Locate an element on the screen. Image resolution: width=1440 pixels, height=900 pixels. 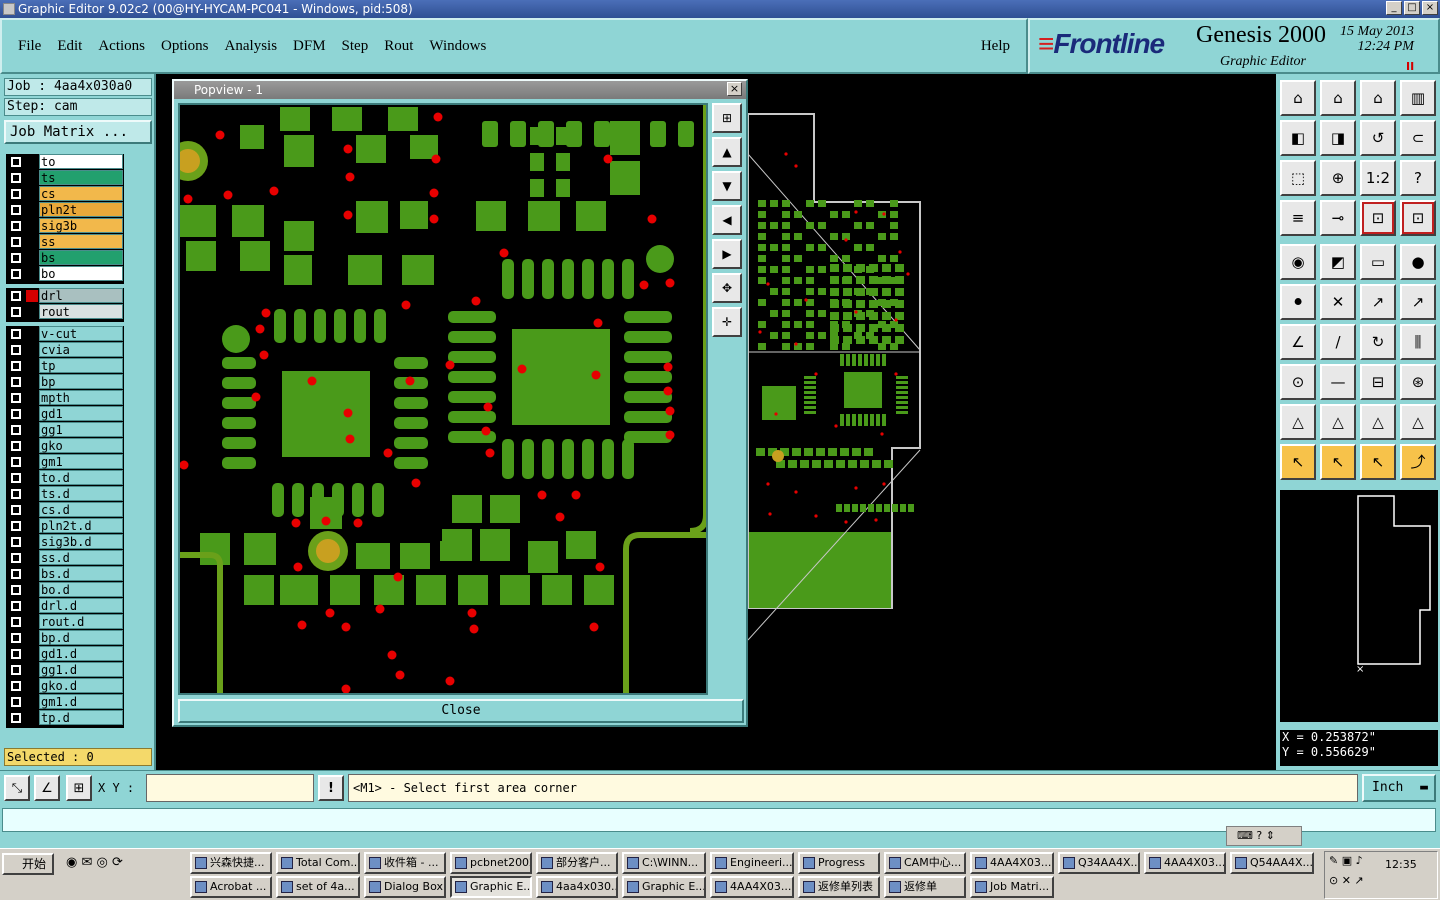
layer-name: ts.d is located at coordinates (81, 493).